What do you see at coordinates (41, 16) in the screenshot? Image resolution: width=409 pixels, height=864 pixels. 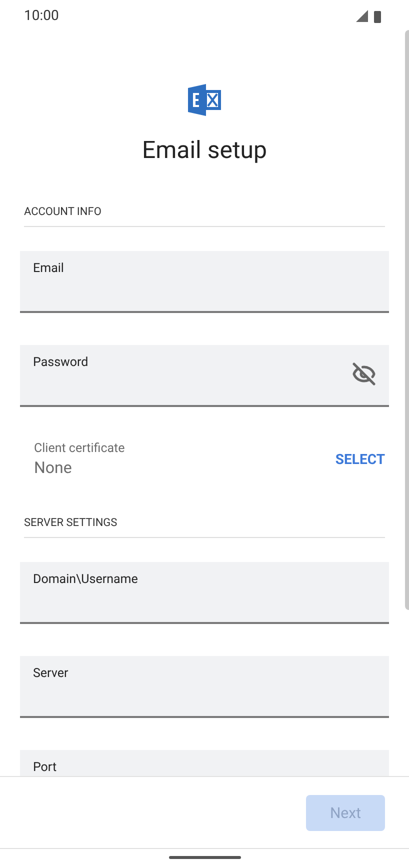 I see `status-time: 10:00` at bounding box center [41, 16].